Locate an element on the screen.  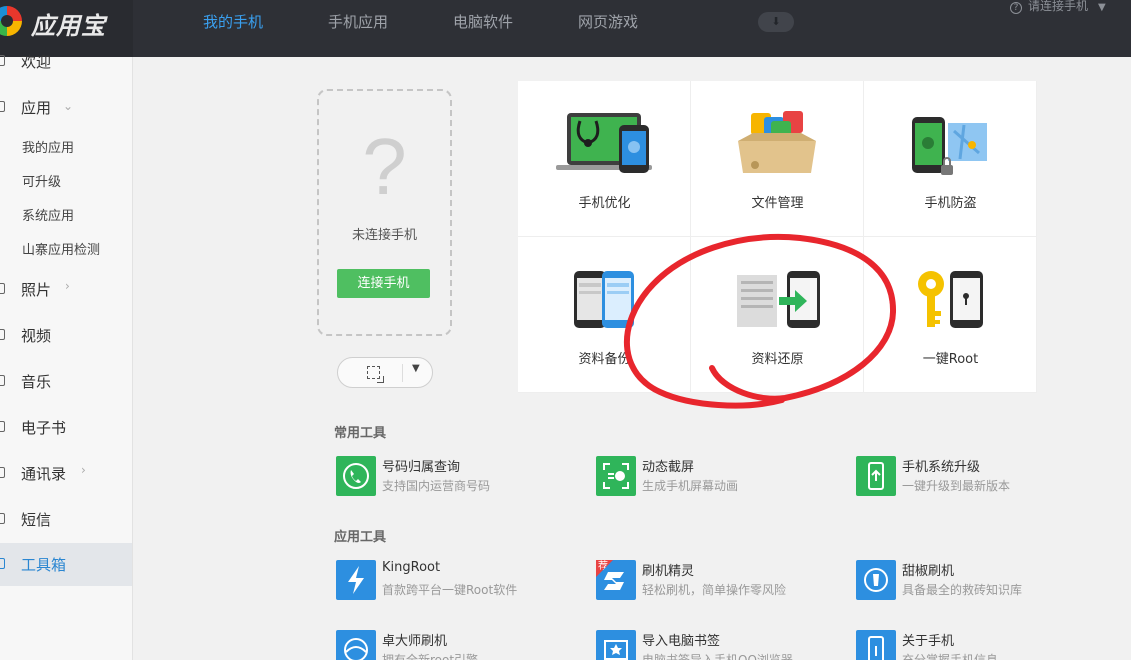
crop-icon is located at coordinates (375, 374).